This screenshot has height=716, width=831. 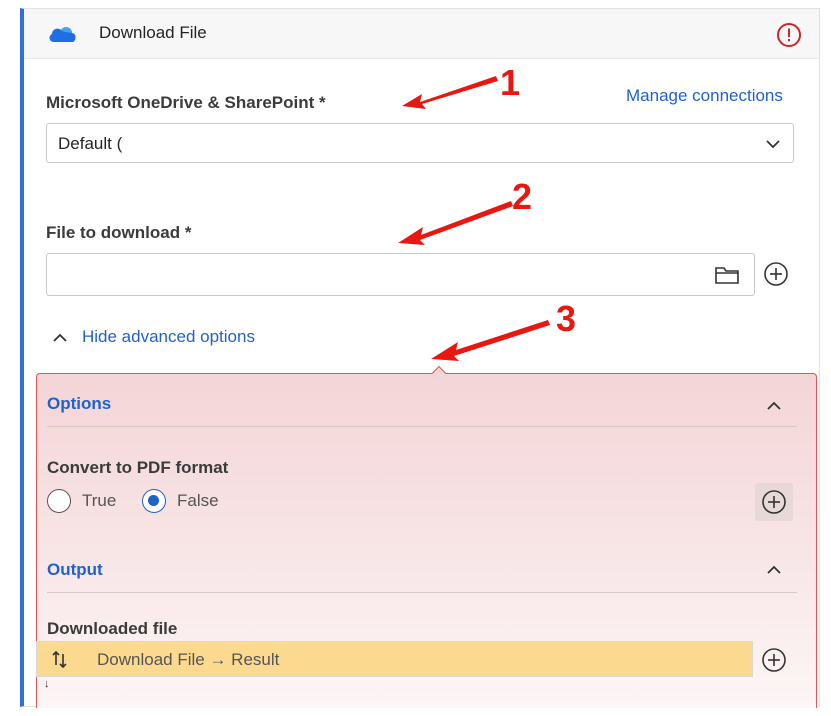 I want to click on connection-select: Default ( com), so click(x=420, y=143).